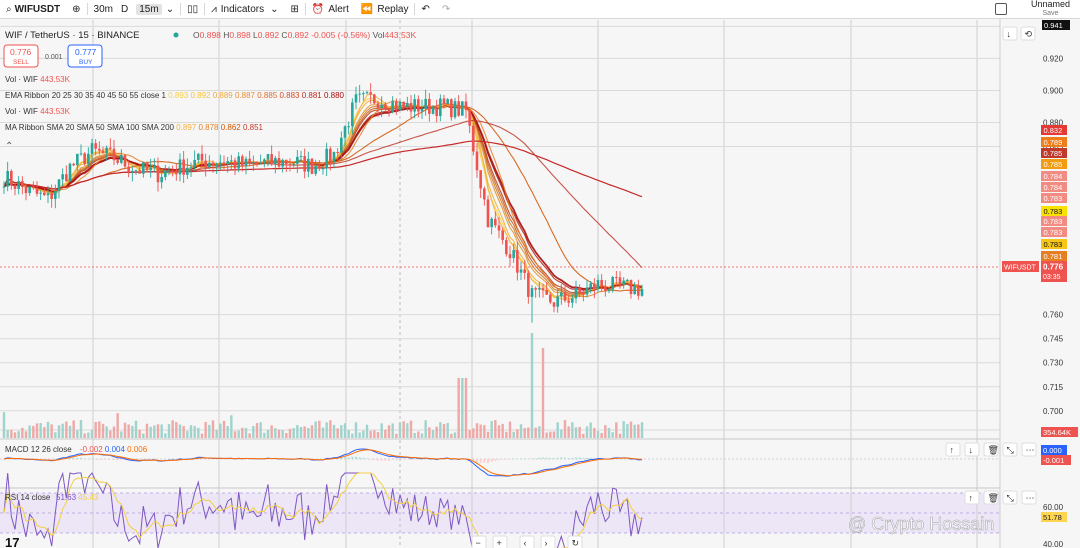  What do you see at coordinates (21, 52) in the screenshot?
I see `sell-price: 0.776` at bounding box center [21, 52].